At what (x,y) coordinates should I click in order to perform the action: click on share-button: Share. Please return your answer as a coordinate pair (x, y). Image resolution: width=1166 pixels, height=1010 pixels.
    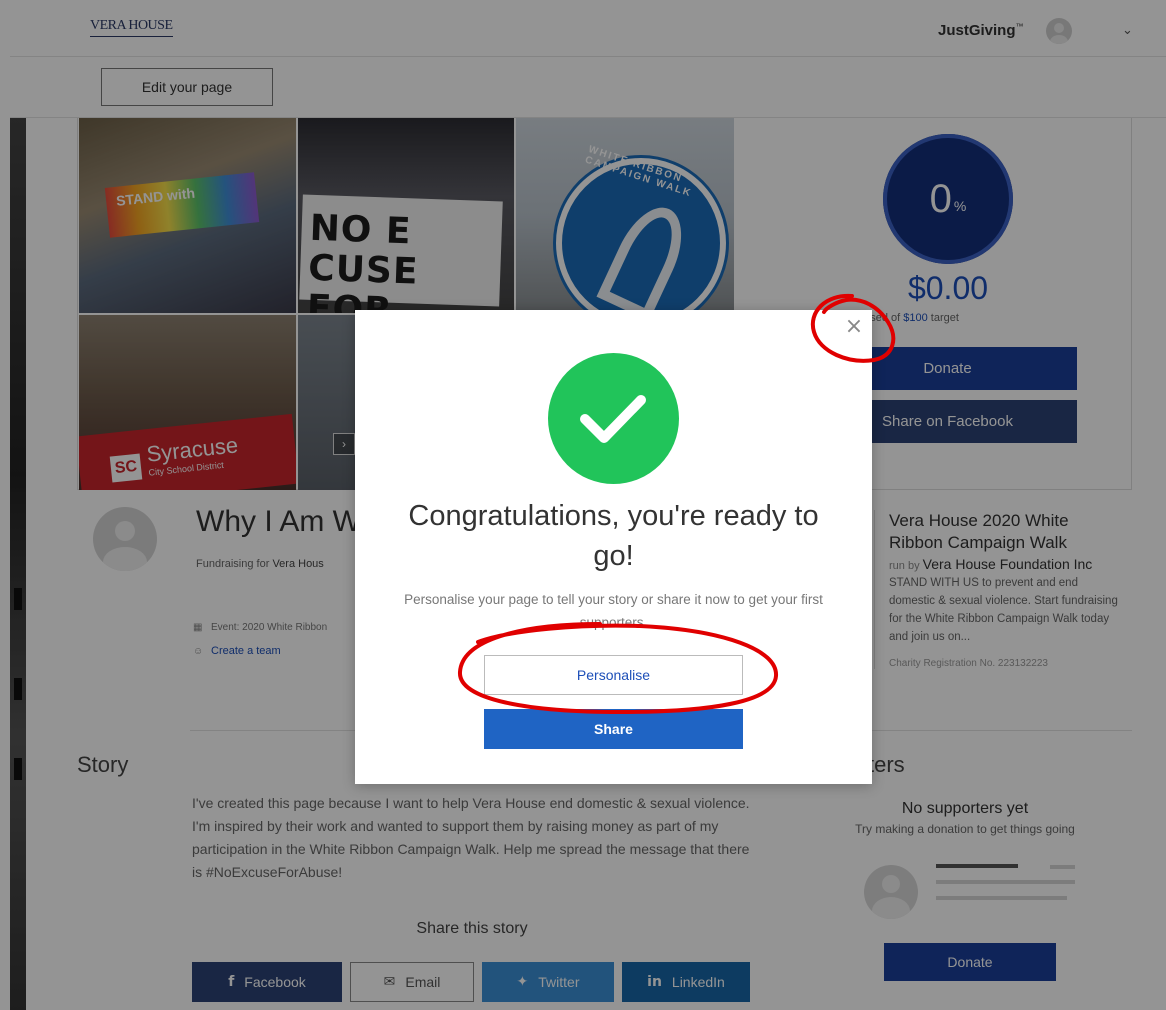
    Looking at the image, I should click on (613, 729).